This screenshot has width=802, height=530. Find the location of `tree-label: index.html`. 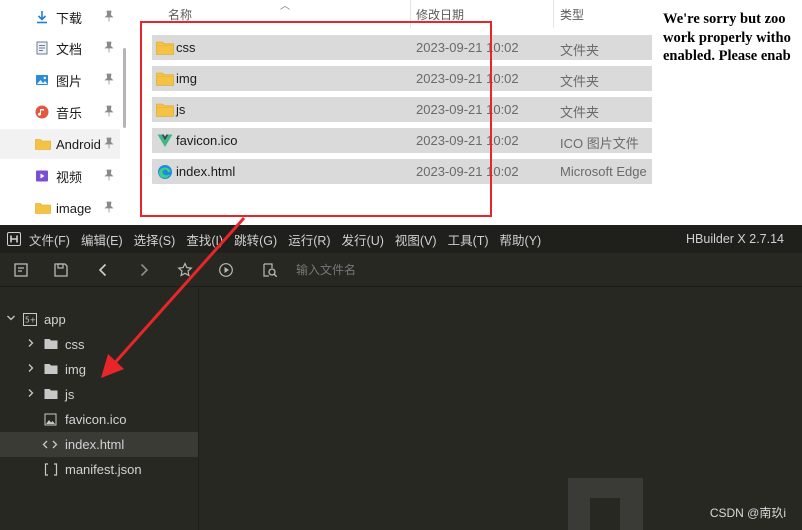

tree-label: index.html is located at coordinates (95, 444).